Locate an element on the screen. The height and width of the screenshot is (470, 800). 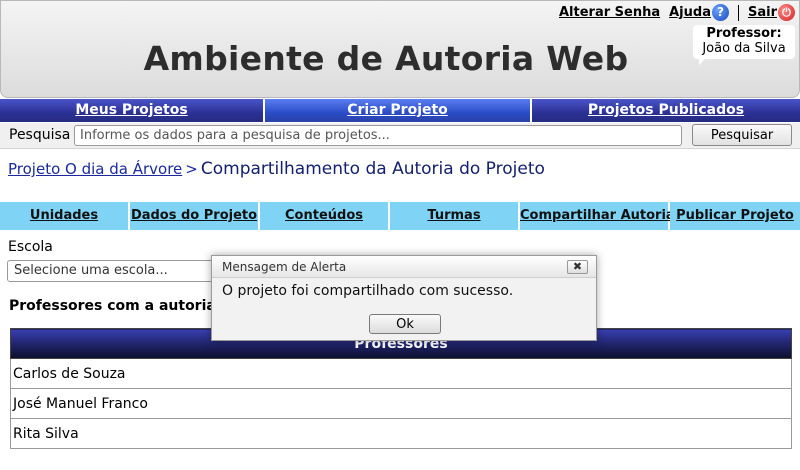
user-badge: Professor: João da Silva is located at coordinates (744, 45).